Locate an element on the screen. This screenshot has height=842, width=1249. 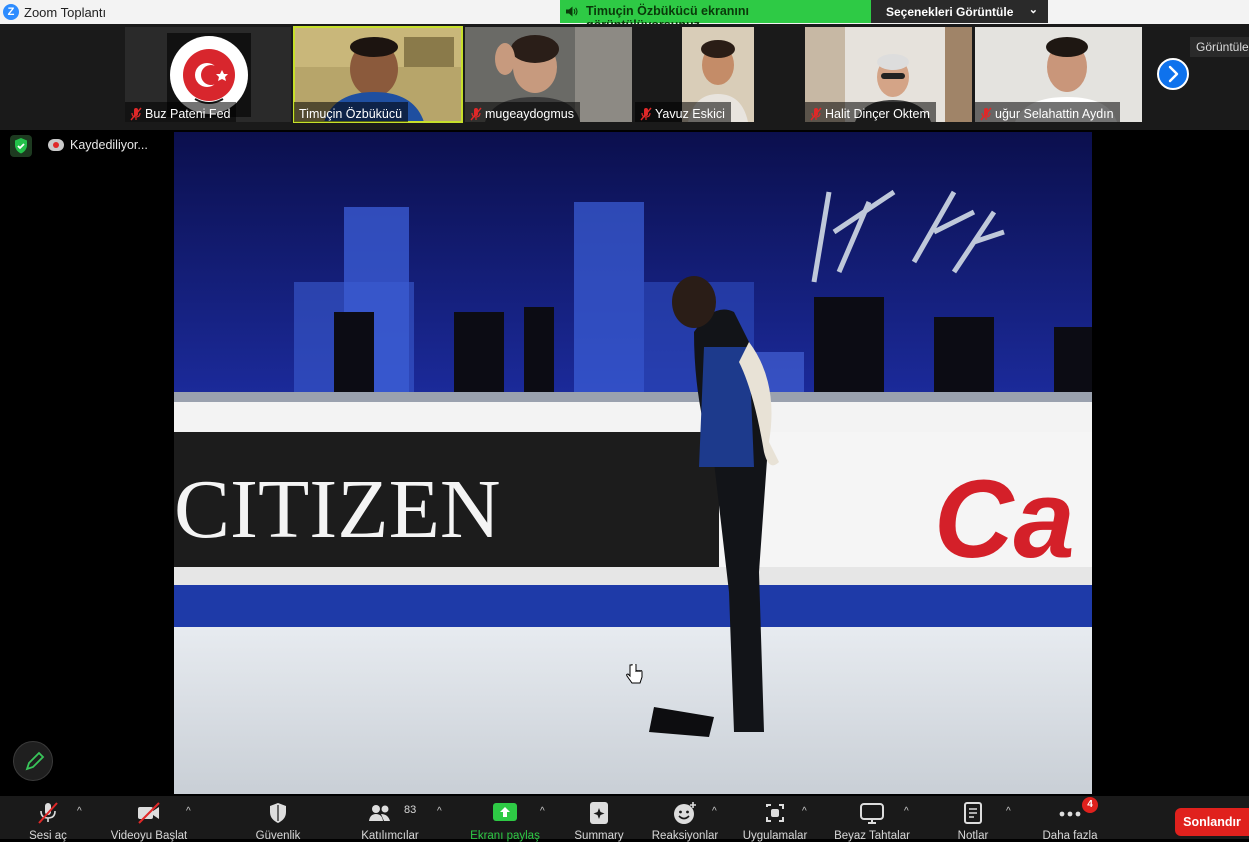
video-off-icon is located at coordinates (149, 813).